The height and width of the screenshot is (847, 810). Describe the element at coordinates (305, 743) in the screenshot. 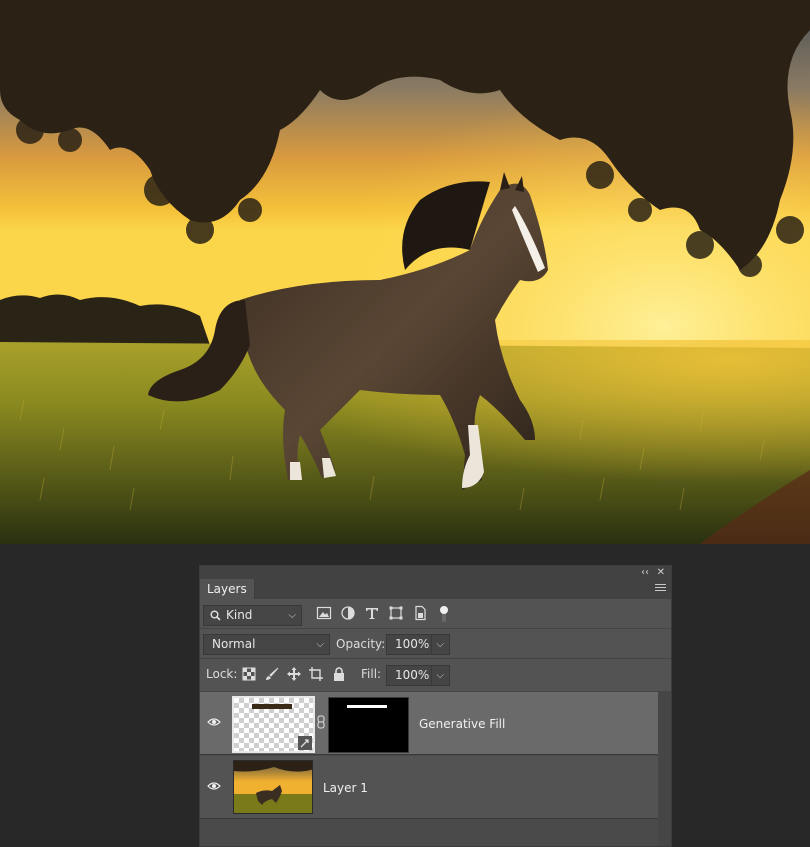

I see `smart-object-badge-icon` at that location.